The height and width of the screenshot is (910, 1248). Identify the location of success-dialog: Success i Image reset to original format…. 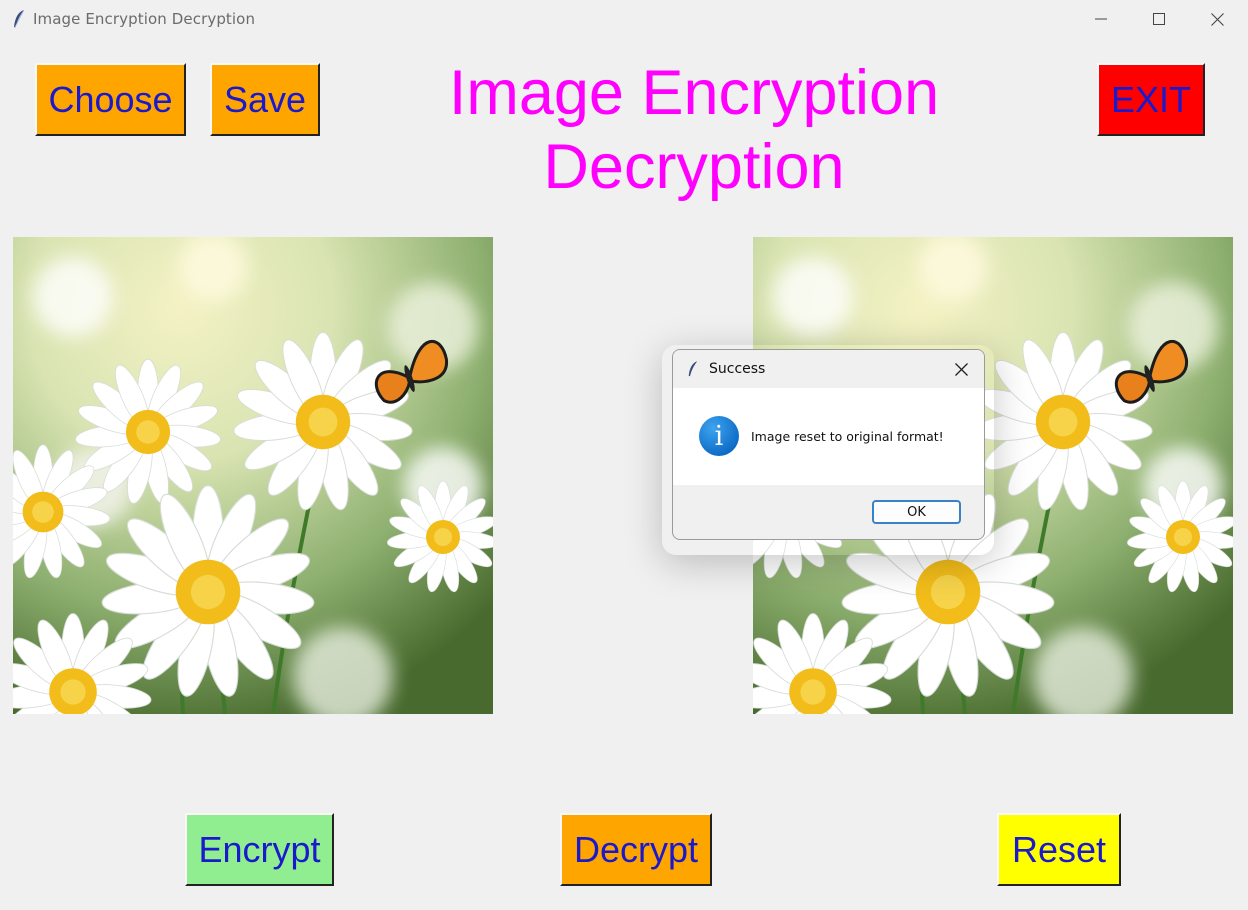
(828, 444).